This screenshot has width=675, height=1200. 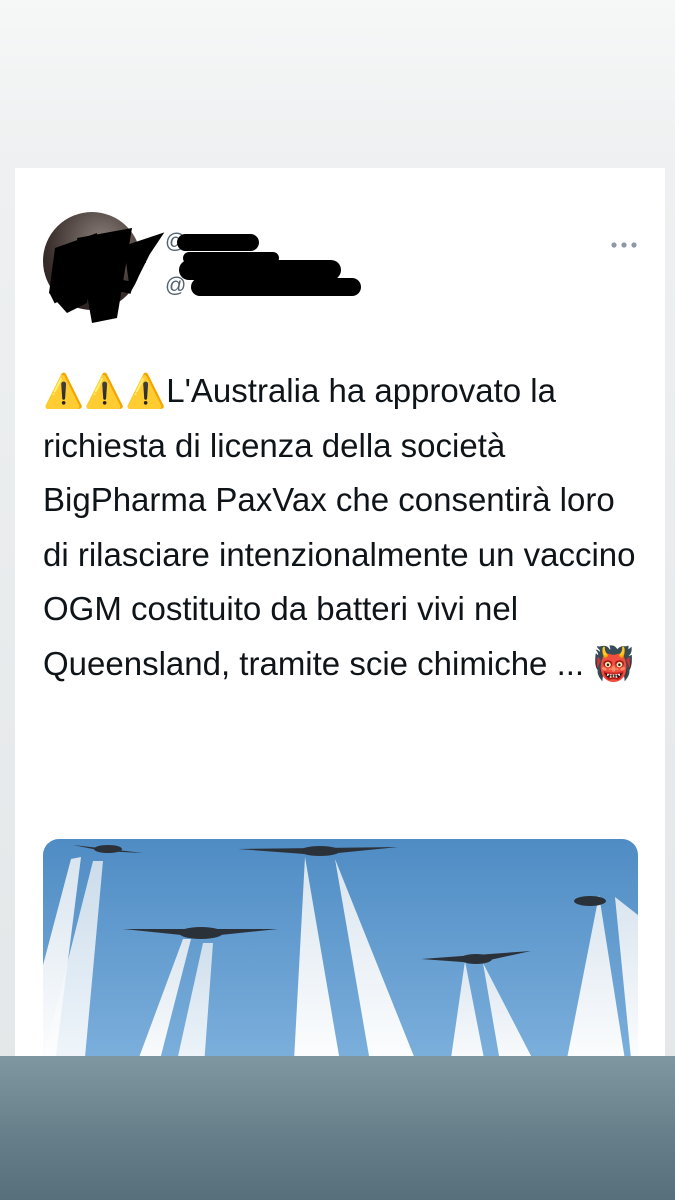 What do you see at coordinates (107, 275) in the screenshot?
I see `redaction-scribble` at bounding box center [107, 275].